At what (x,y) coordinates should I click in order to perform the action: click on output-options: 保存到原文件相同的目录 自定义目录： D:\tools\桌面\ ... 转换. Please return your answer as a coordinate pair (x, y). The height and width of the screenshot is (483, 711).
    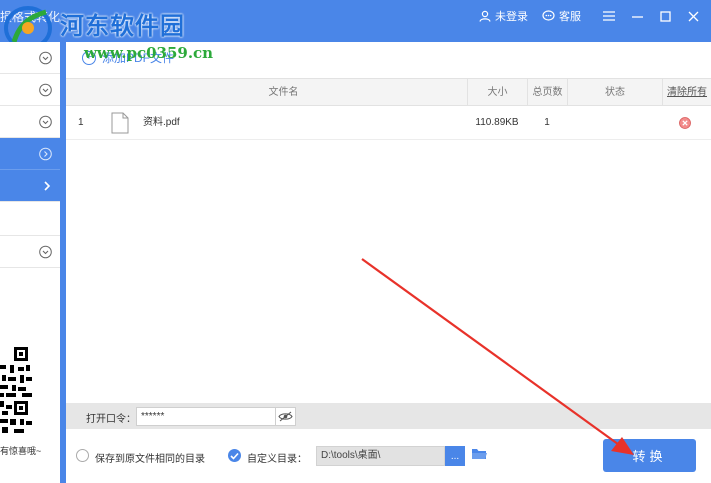
    Looking at the image, I should click on (388, 456).